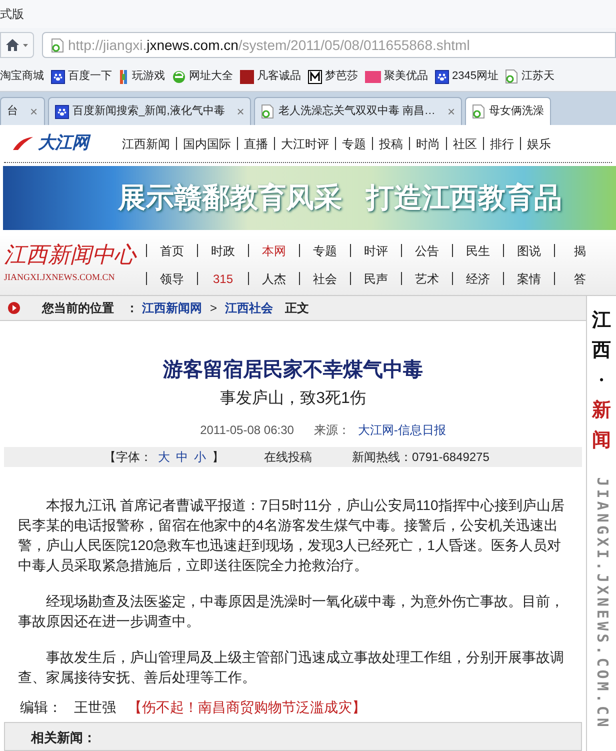 This screenshot has height=751, width=616. Describe the element at coordinates (223, 251) in the screenshot. I see `nav-link: 时政` at that location.